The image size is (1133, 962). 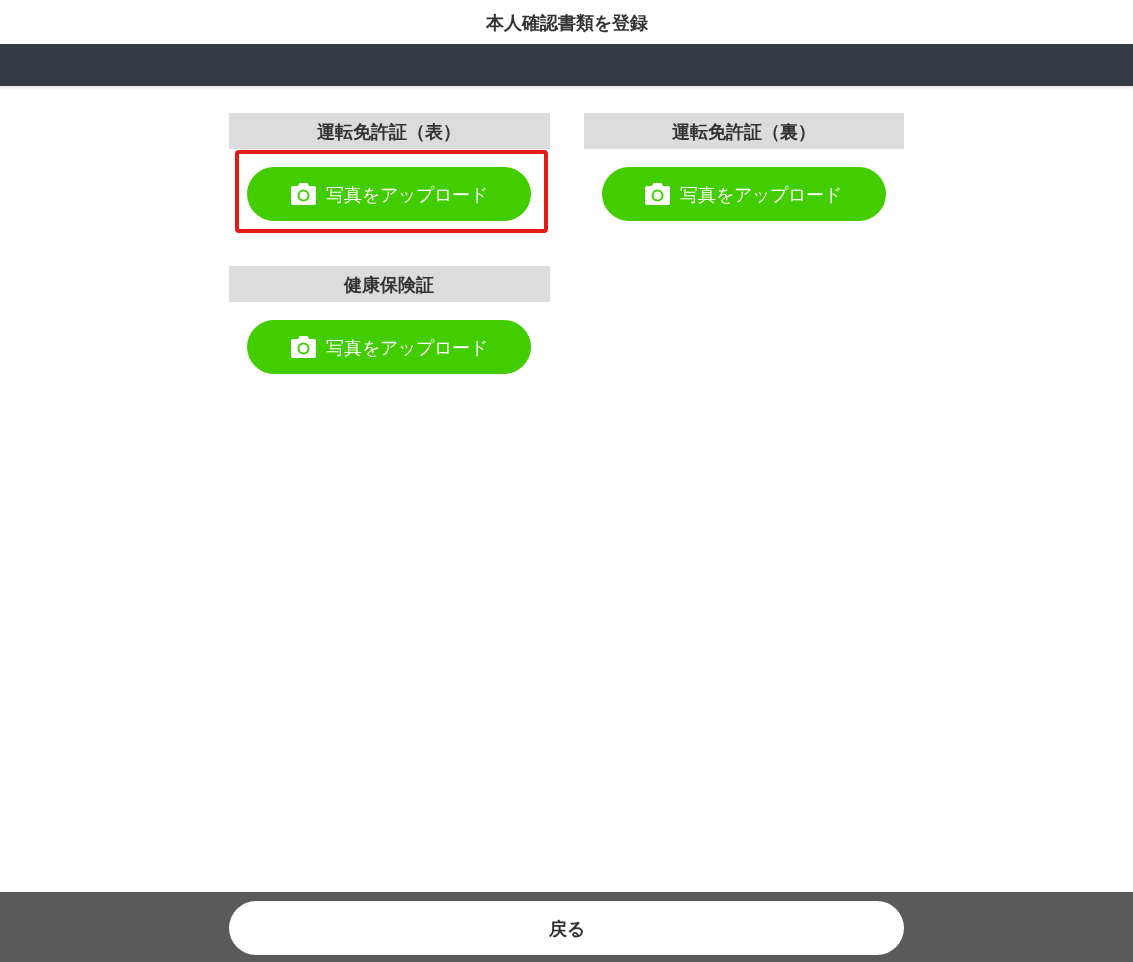 I want to click on section-header: 運転免許証（裏）, so click(x=743, y=131).